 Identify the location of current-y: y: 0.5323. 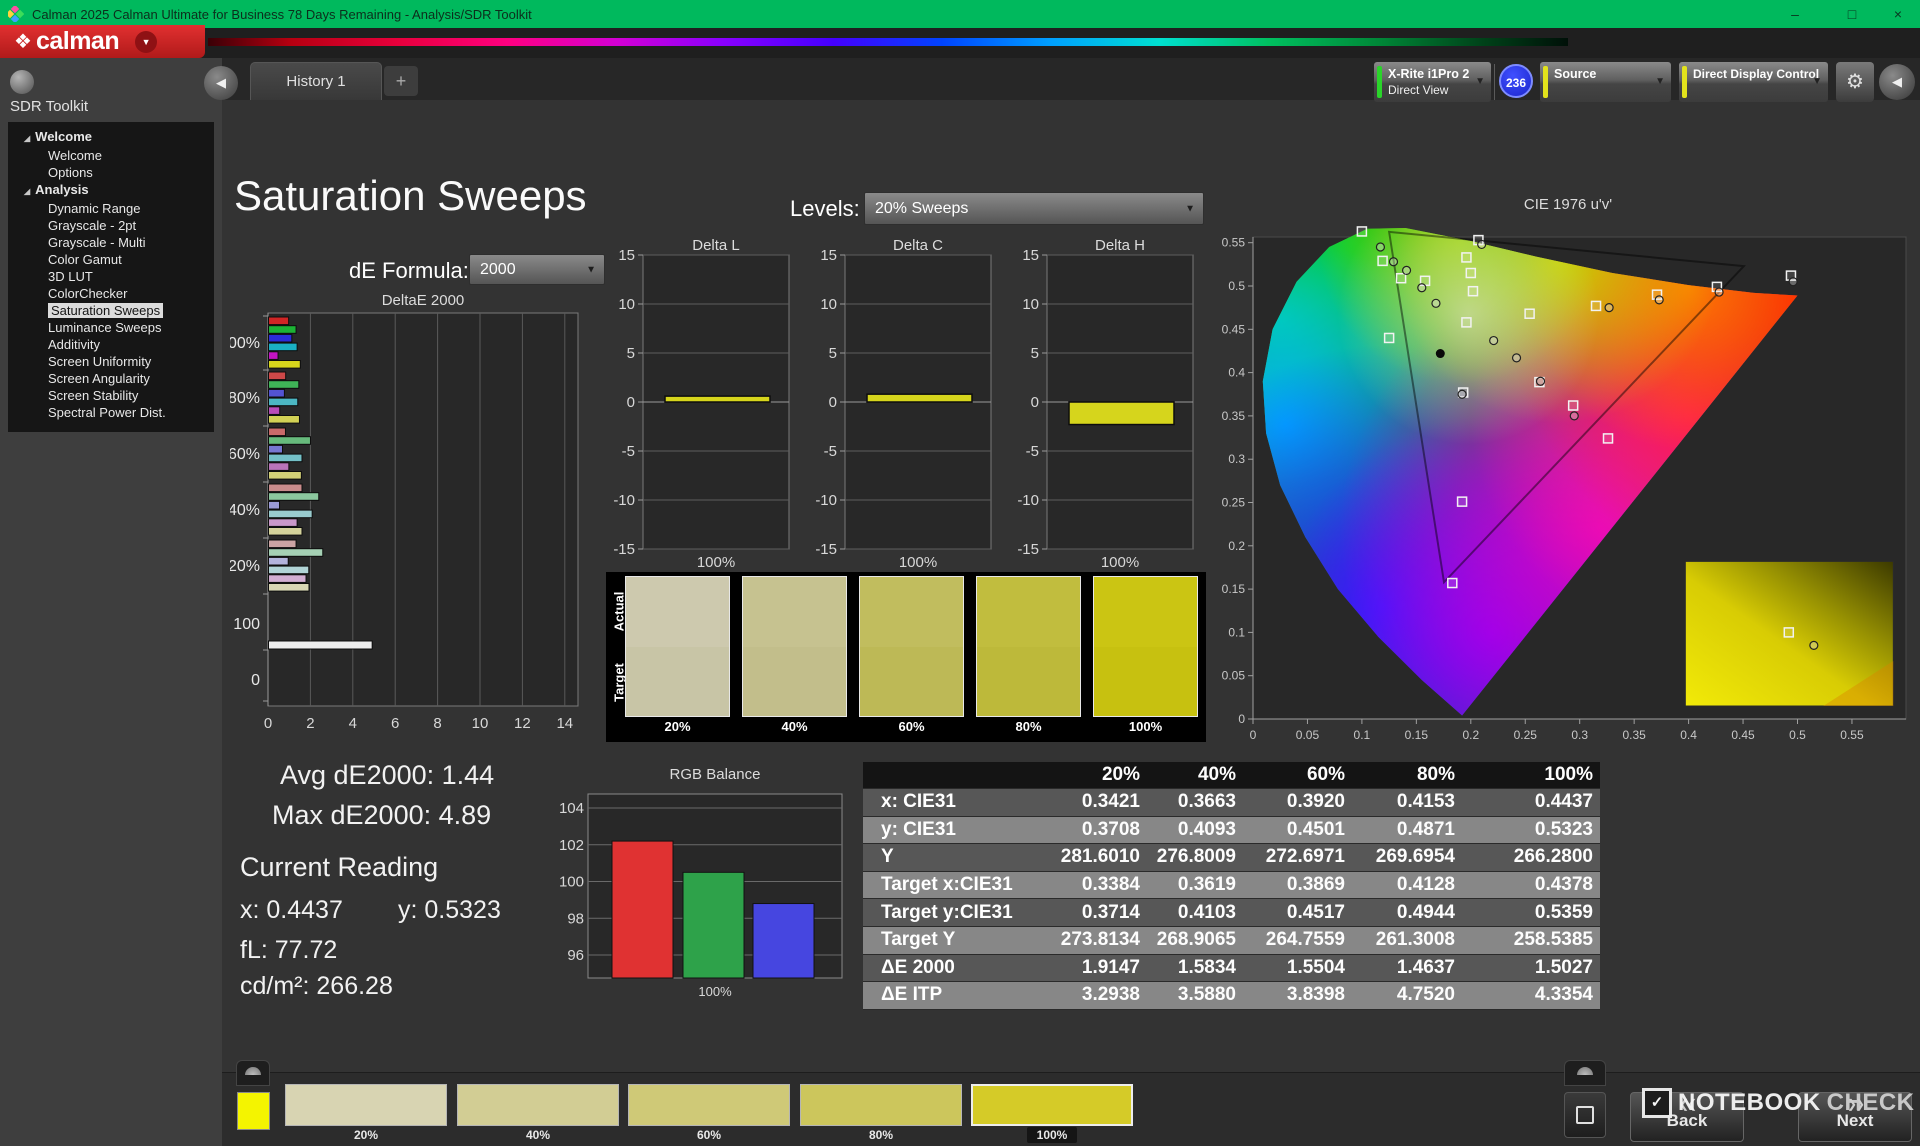
(449, 910).